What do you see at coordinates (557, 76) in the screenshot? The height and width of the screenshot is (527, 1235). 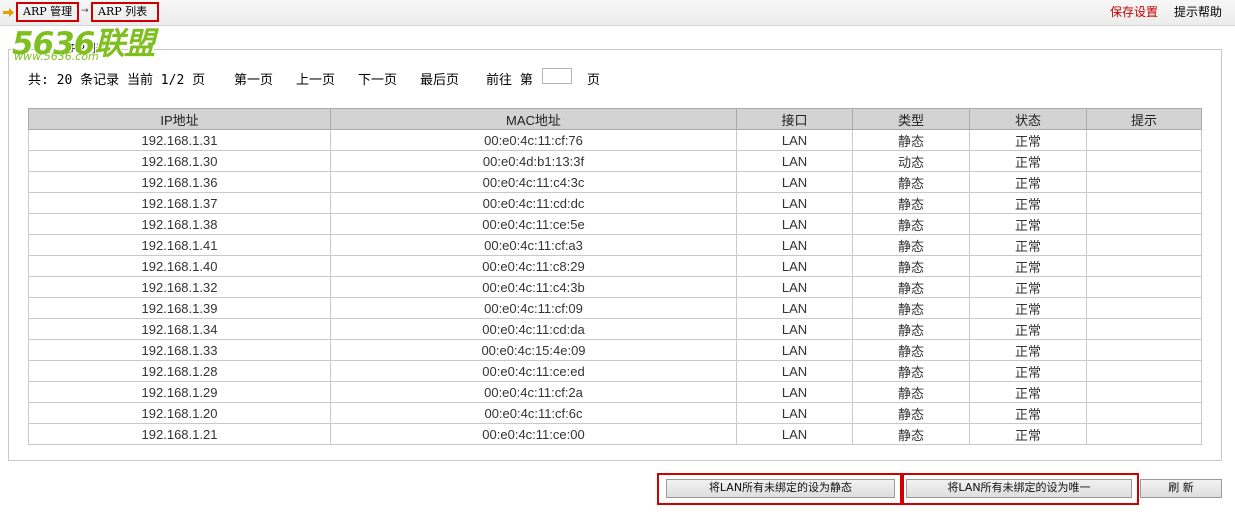 I see `page-number-input` at bounding box center [557, 76].